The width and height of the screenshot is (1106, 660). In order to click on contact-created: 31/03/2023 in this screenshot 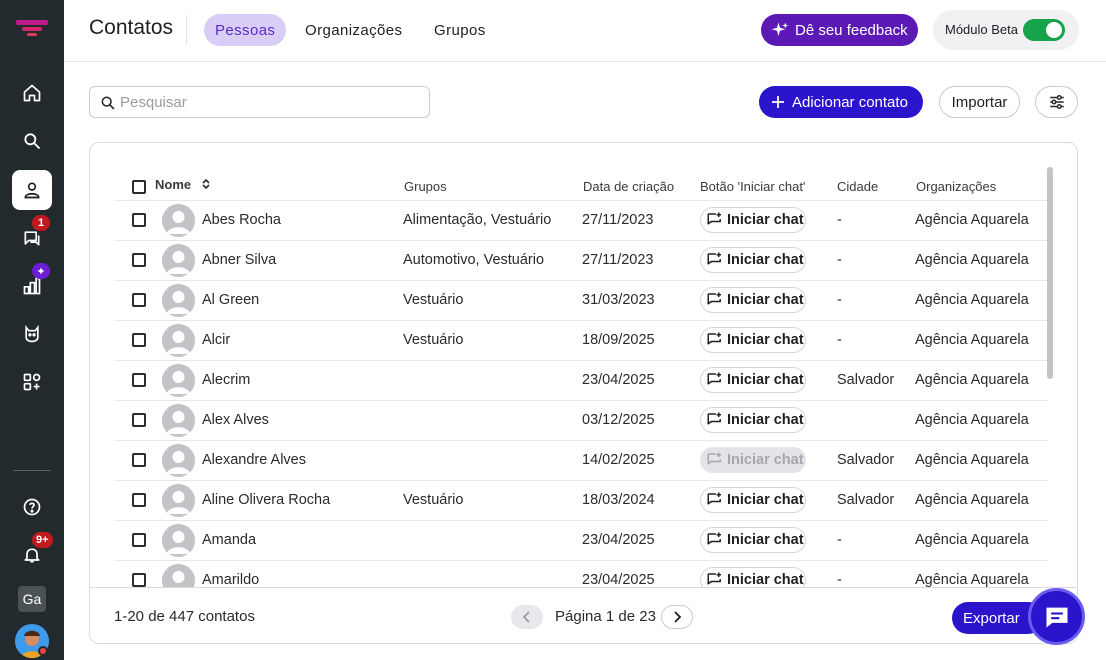, I will do `click(618, 300)`.